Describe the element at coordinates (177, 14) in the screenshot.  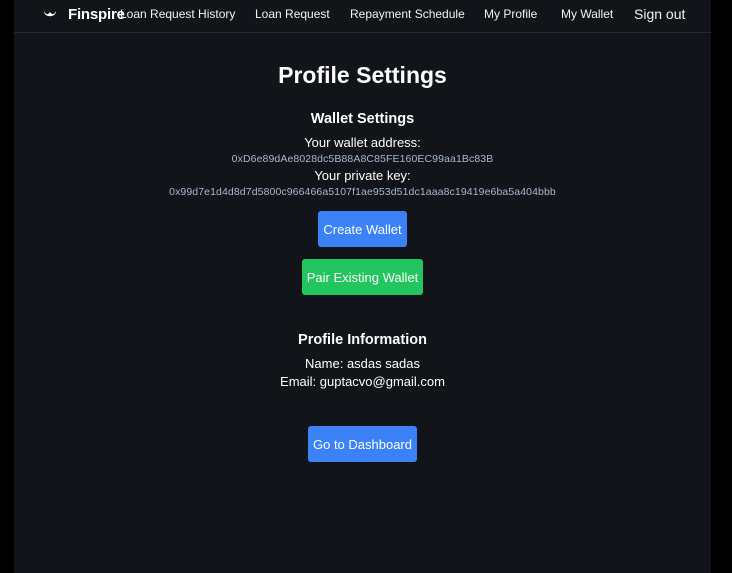
I see `nav-loan-request-history: Loan Request History` at that location.